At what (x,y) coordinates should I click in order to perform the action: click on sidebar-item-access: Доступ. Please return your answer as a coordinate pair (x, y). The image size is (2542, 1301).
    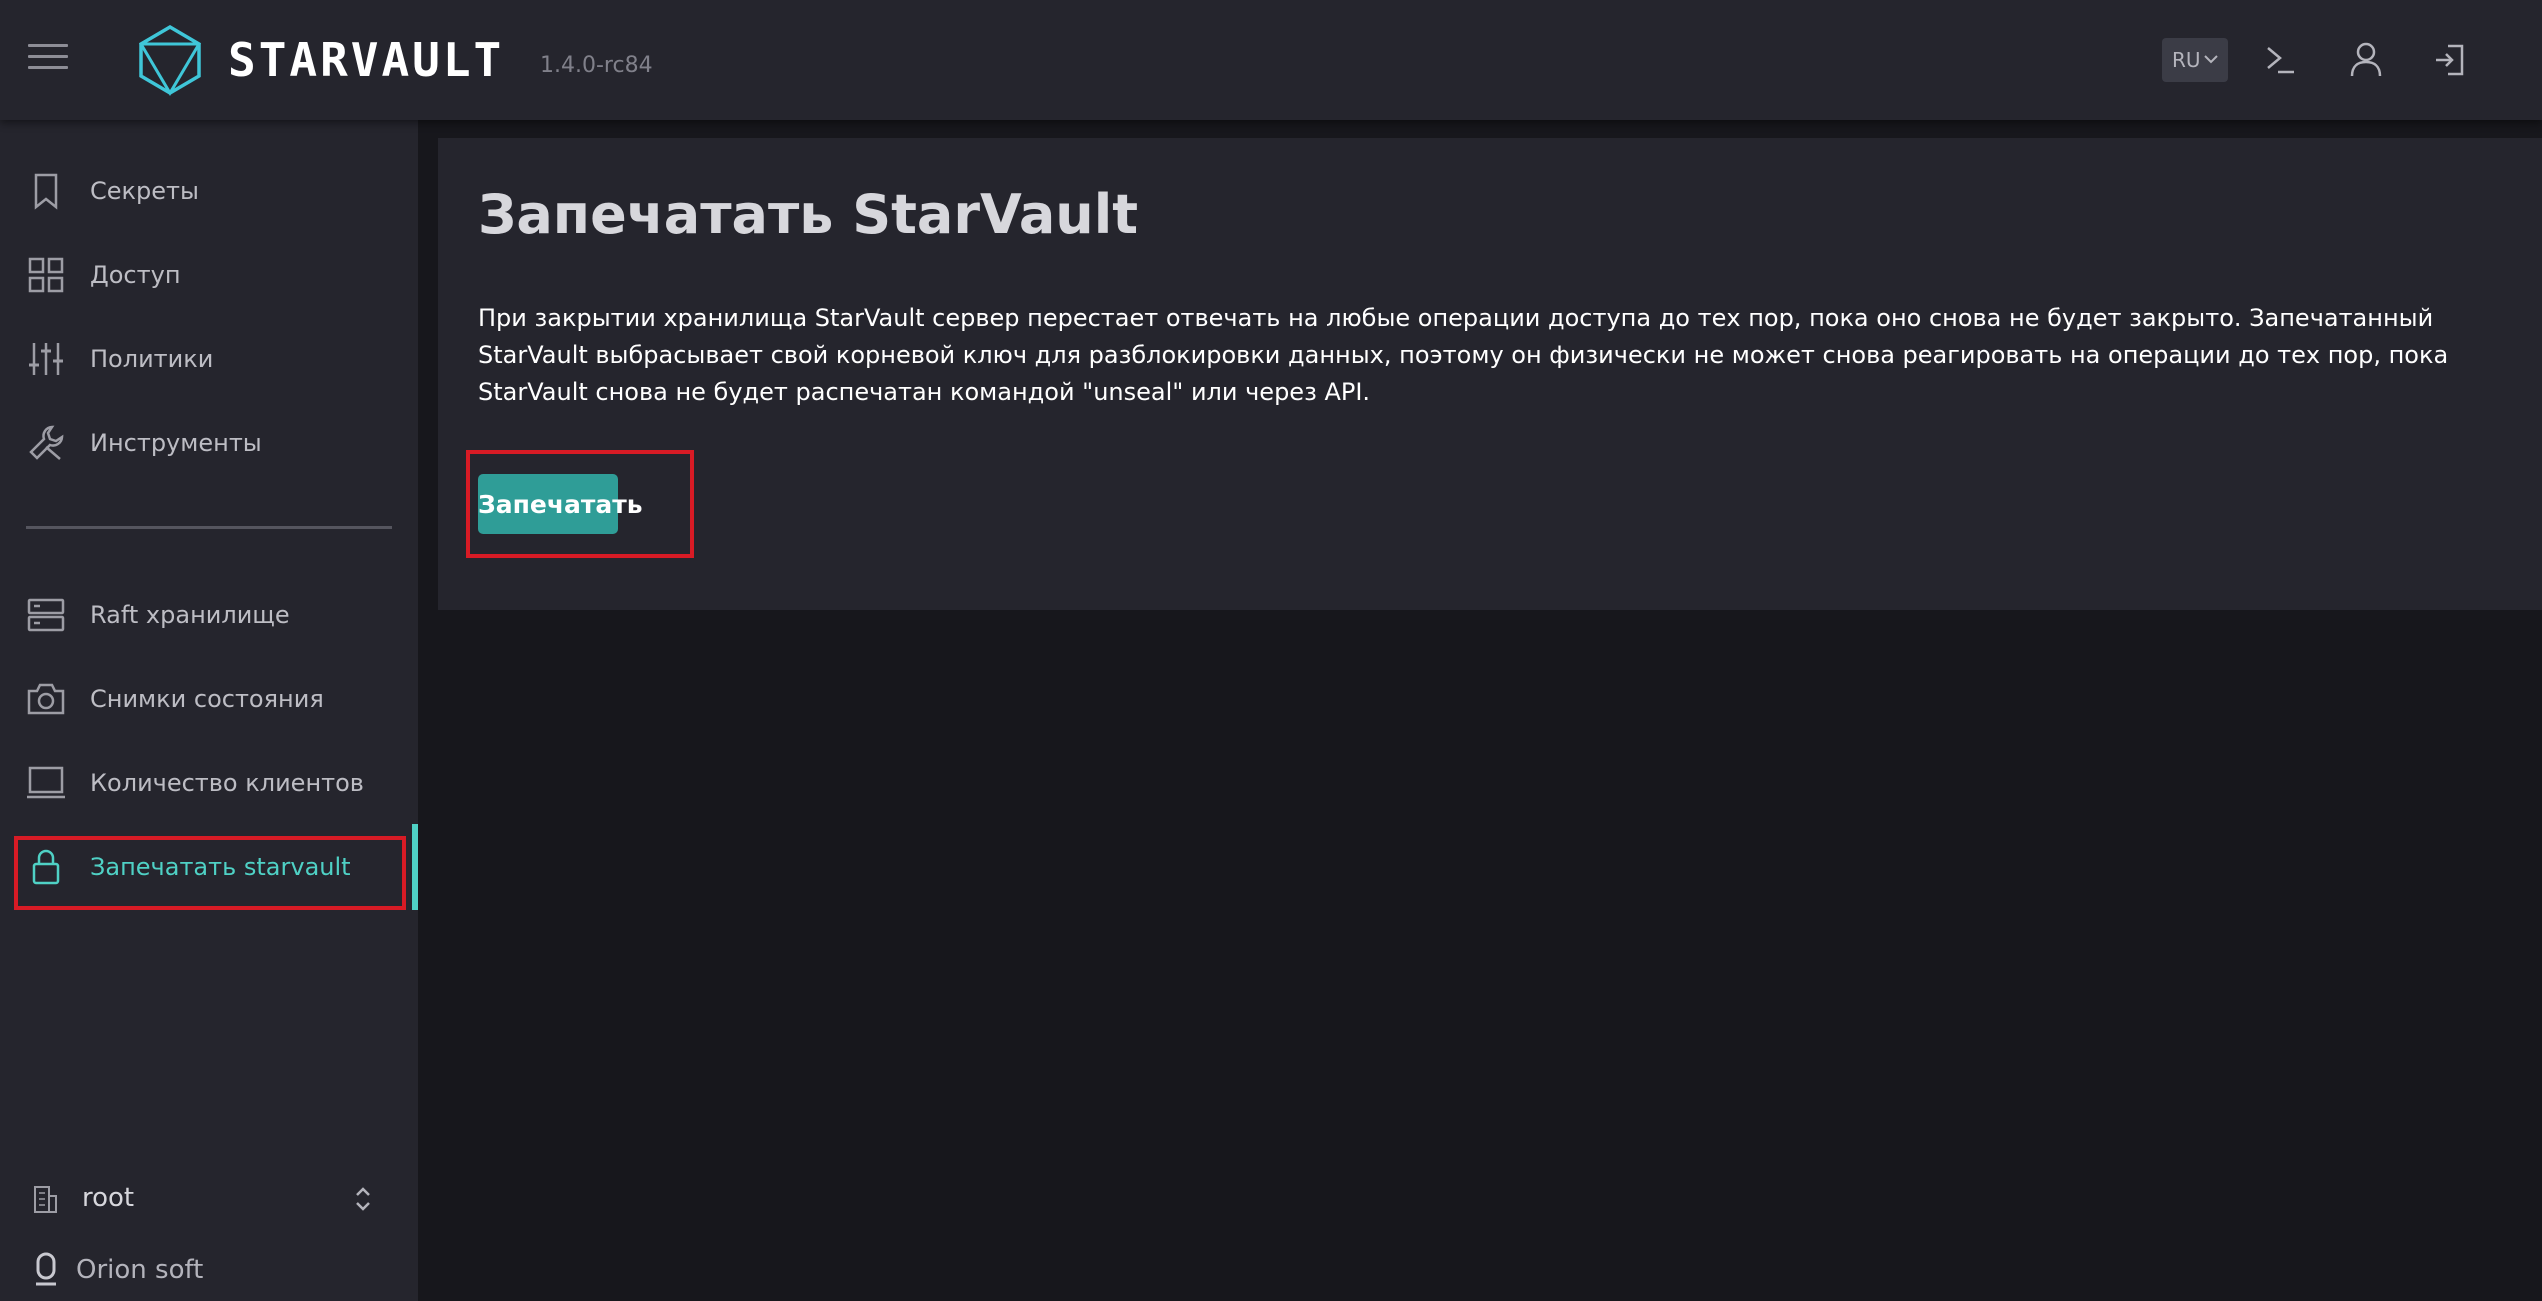
    Looking at the image, I should click on (209, 275).